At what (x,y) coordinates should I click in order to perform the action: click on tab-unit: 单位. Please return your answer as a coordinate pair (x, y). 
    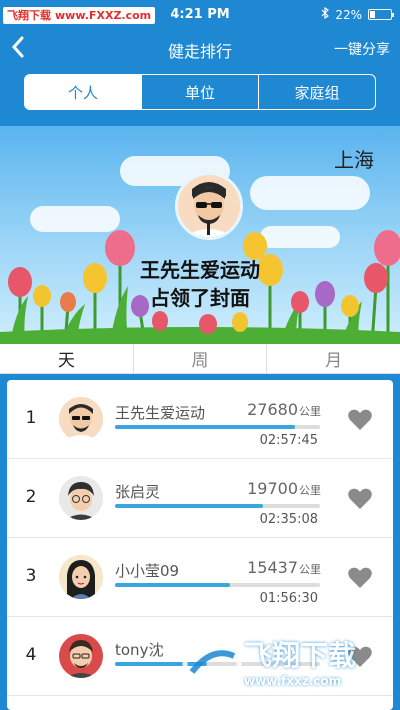
    Looking at the image, I should click on (200, 92).